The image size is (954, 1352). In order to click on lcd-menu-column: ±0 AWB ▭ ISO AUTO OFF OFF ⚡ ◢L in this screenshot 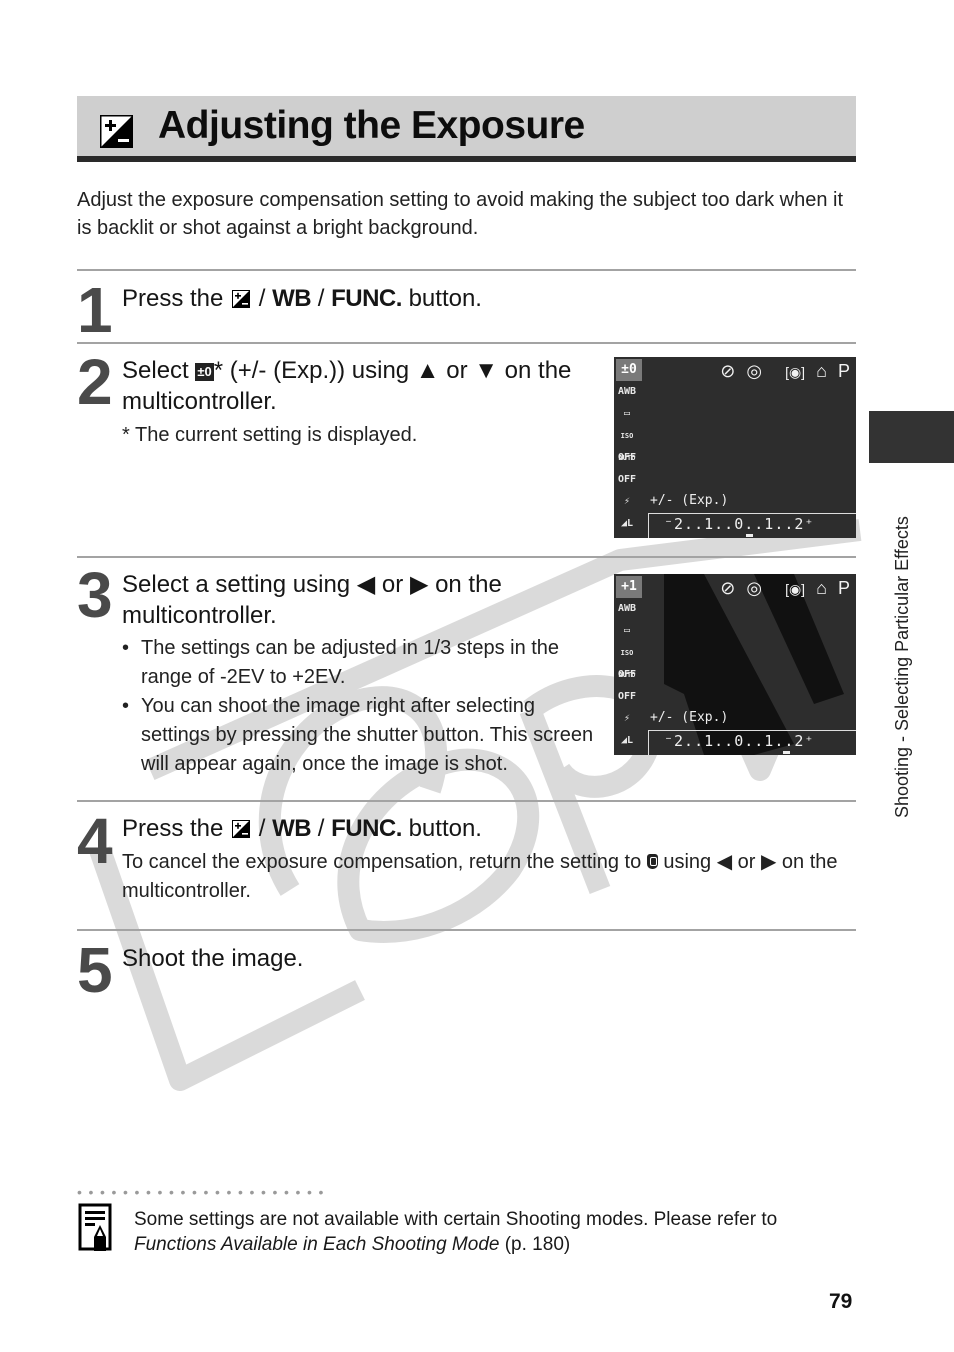, I will do `click(629, 447)`.